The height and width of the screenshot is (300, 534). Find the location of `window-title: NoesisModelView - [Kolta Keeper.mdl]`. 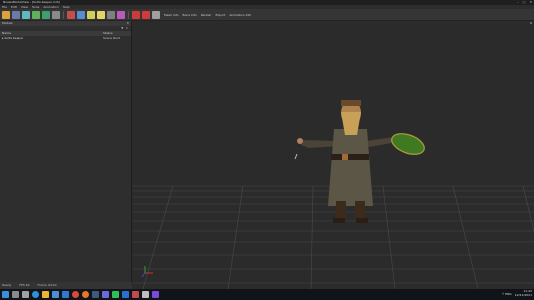

window-title: NoesisModelView - [Kolta Keeper.mdl] is located at coordinates (31, 2).